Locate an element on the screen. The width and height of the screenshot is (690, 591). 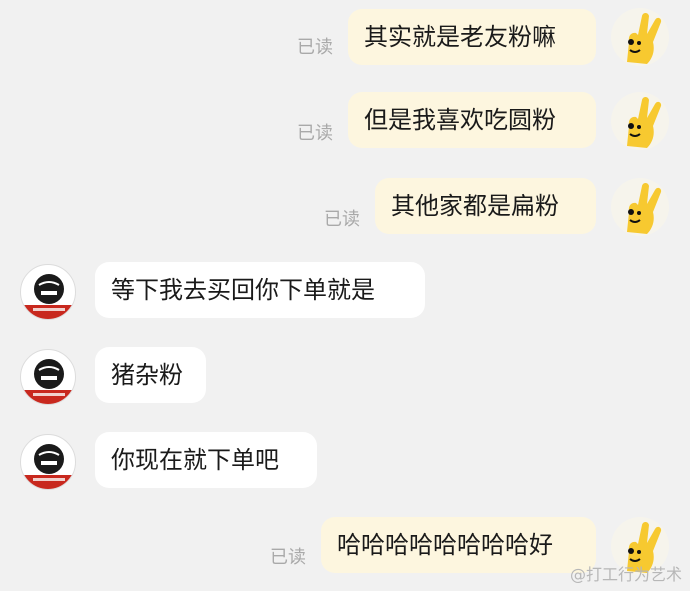
message-text: 猪杂粉 is located at coordinates (147, 375).